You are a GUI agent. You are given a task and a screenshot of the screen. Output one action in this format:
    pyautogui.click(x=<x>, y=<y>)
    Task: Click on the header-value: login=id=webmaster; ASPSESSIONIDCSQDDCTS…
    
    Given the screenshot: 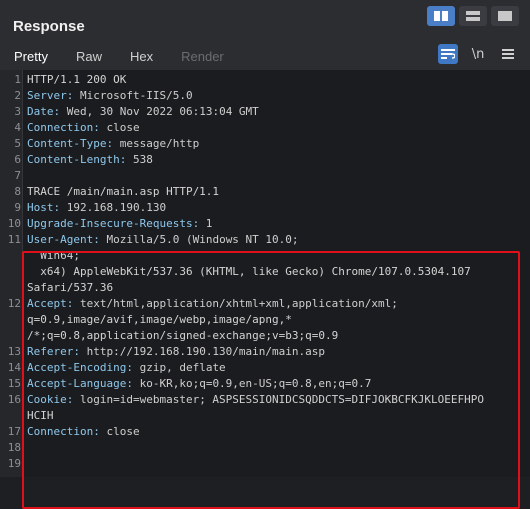 What is the action you would take?
    pyautogui.click(x=278, y=399)
    